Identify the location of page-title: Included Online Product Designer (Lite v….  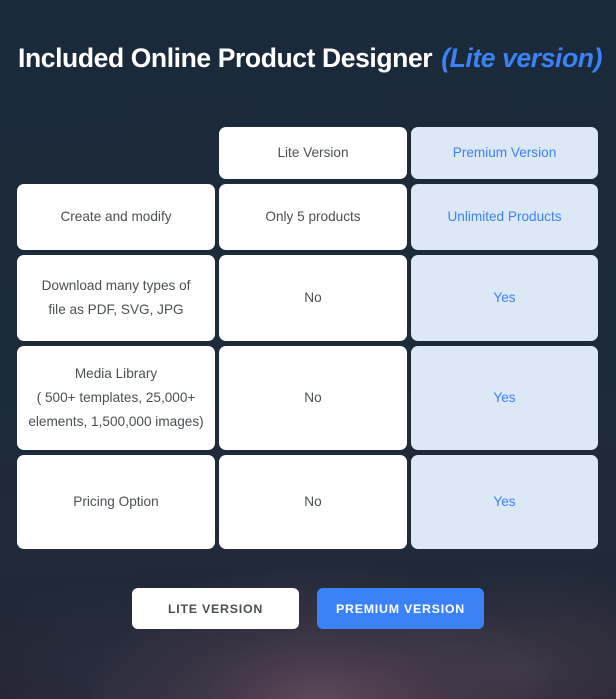
(311, 64).